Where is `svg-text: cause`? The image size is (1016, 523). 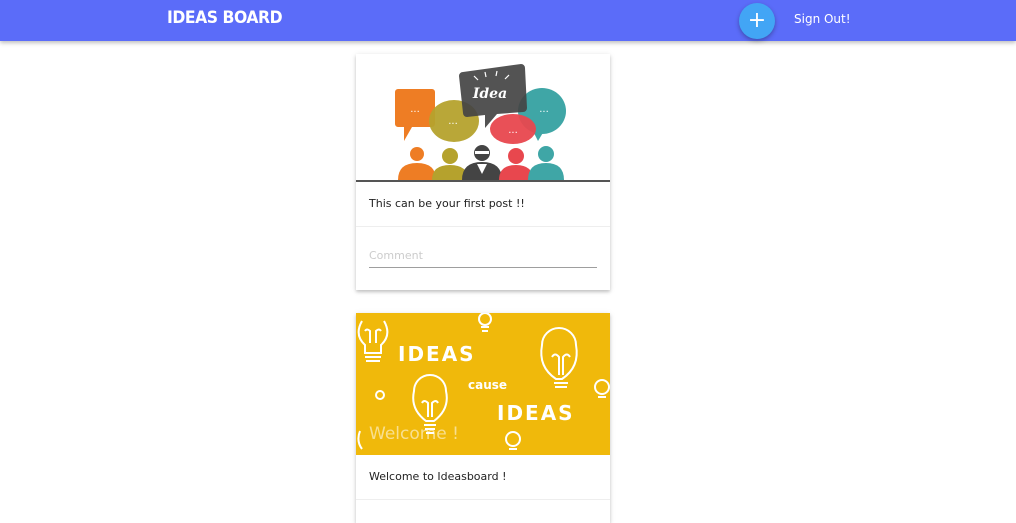 svg-text: cause is located at coordinates (487, 385).